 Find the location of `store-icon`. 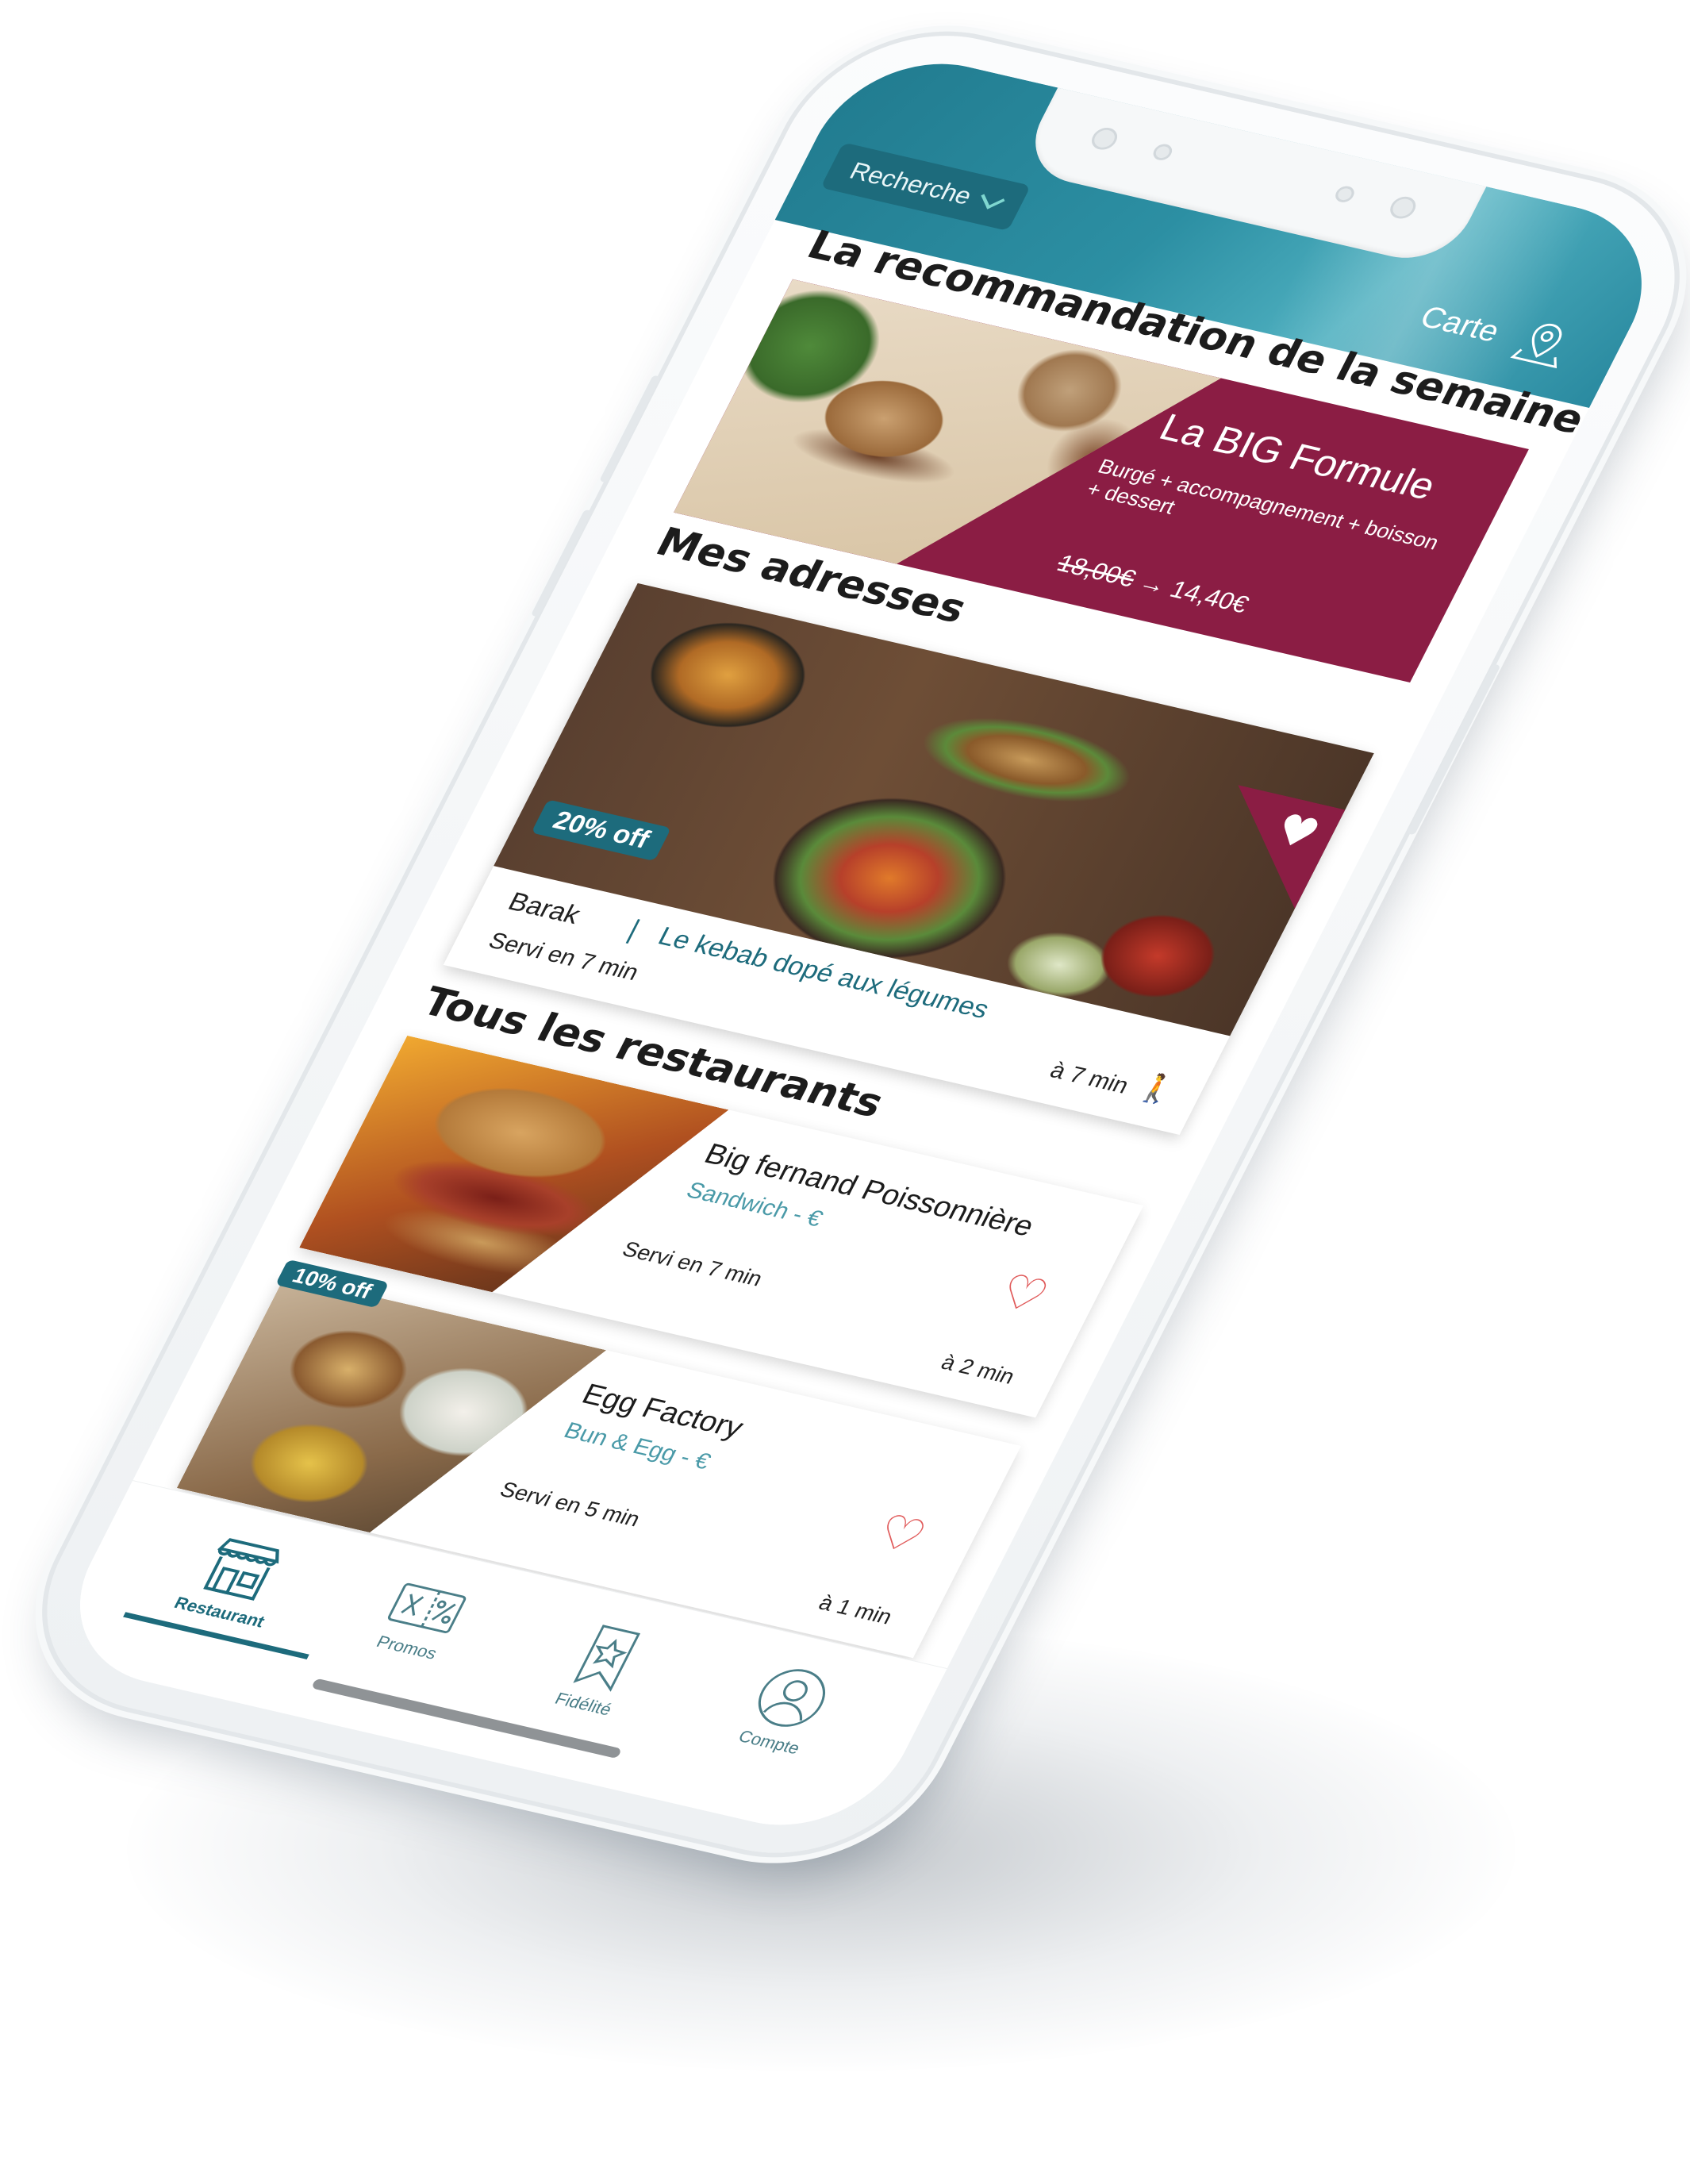

store-icon is located at coordinates (241, 1569).